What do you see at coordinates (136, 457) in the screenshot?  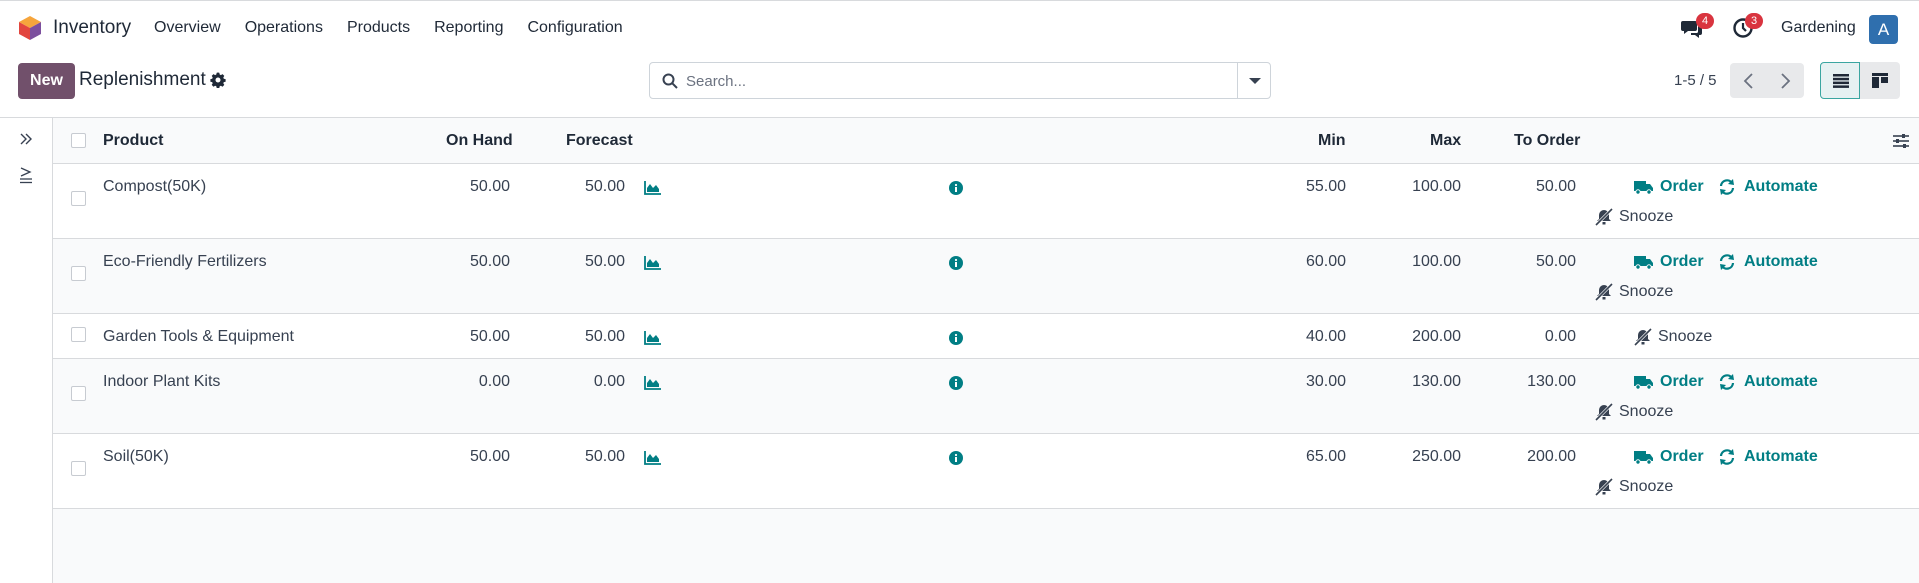 I see `product-name: Soil(50K)` at bounding box center [136, 457].